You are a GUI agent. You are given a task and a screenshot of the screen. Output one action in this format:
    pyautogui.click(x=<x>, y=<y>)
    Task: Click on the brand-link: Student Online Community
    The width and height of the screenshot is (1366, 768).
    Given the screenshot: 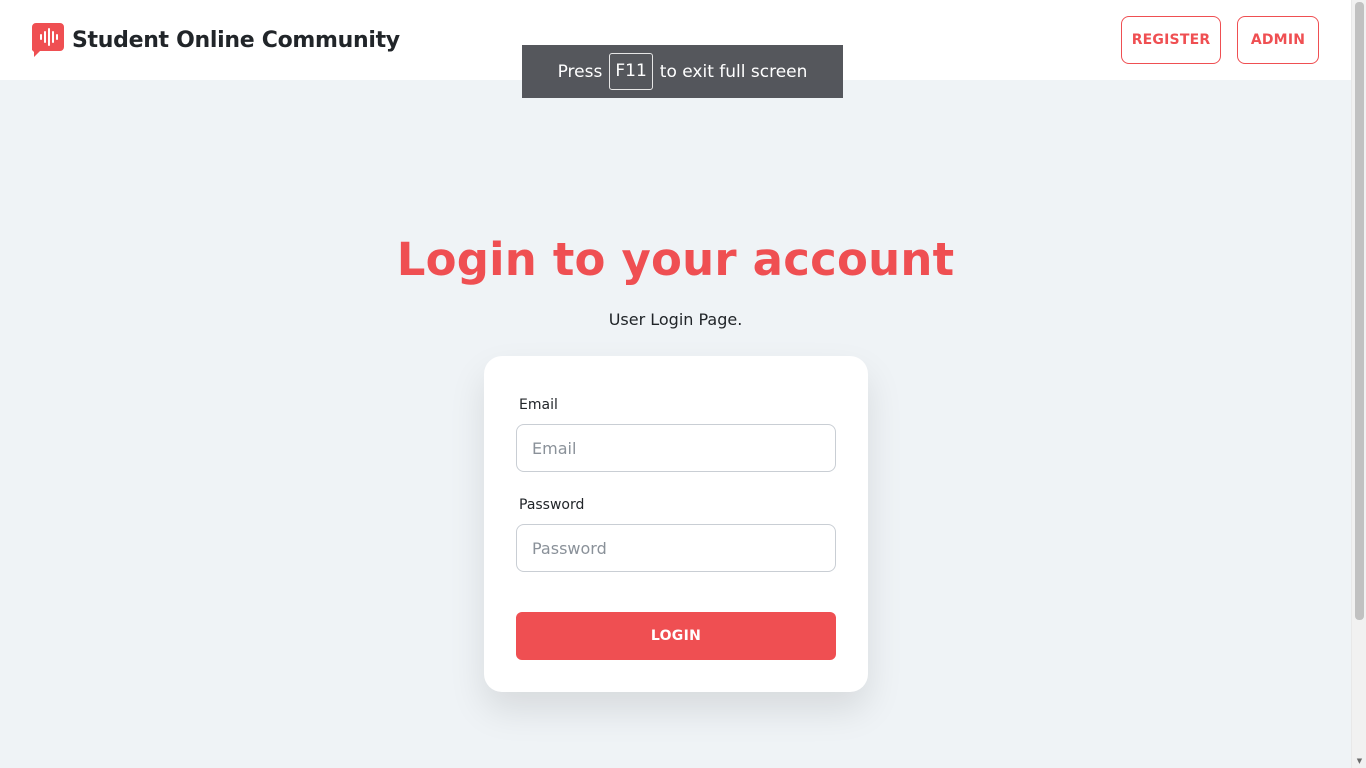 What is the action you would take?
    pyautogui.click(x=216, y=40)
    